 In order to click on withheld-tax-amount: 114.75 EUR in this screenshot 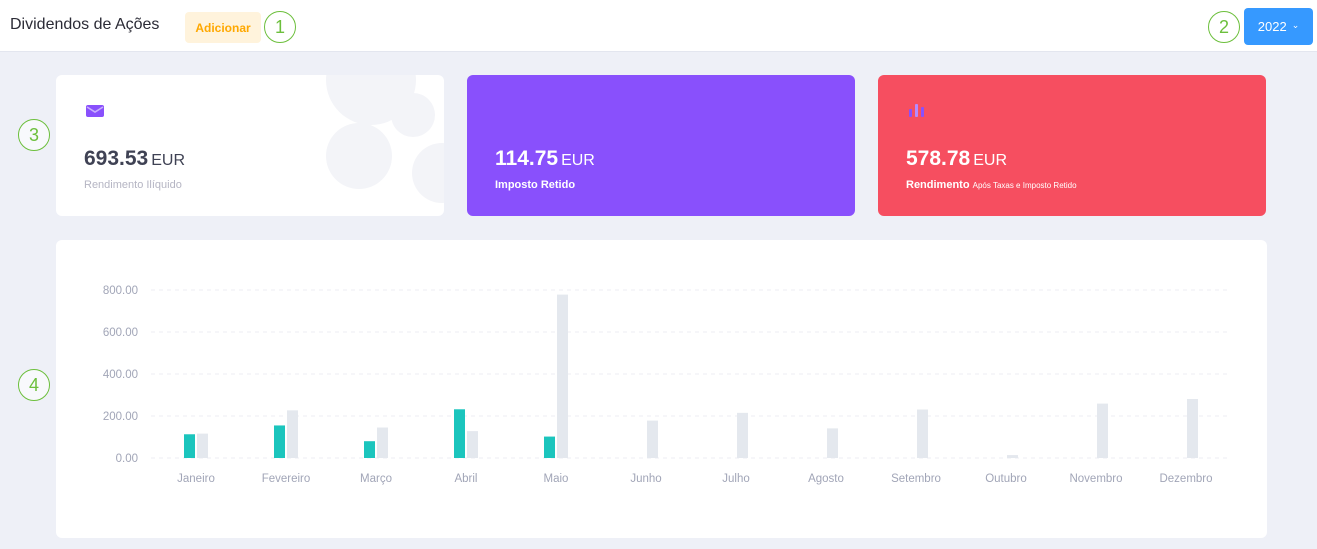, I will do `click(545, 158)`.